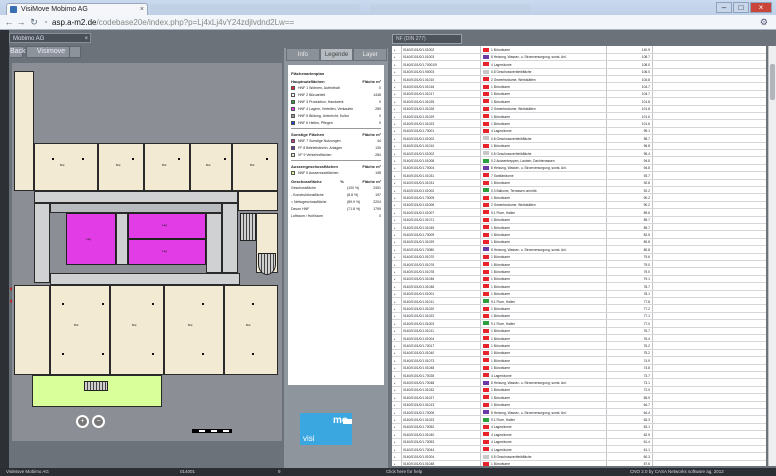 Image resolution: width=776 pixels, height=476 pixels. What do you see at coordinates (336, 54) in the screenshot?
I see `tab-legende: Legende` at bounding box center [336, 54].